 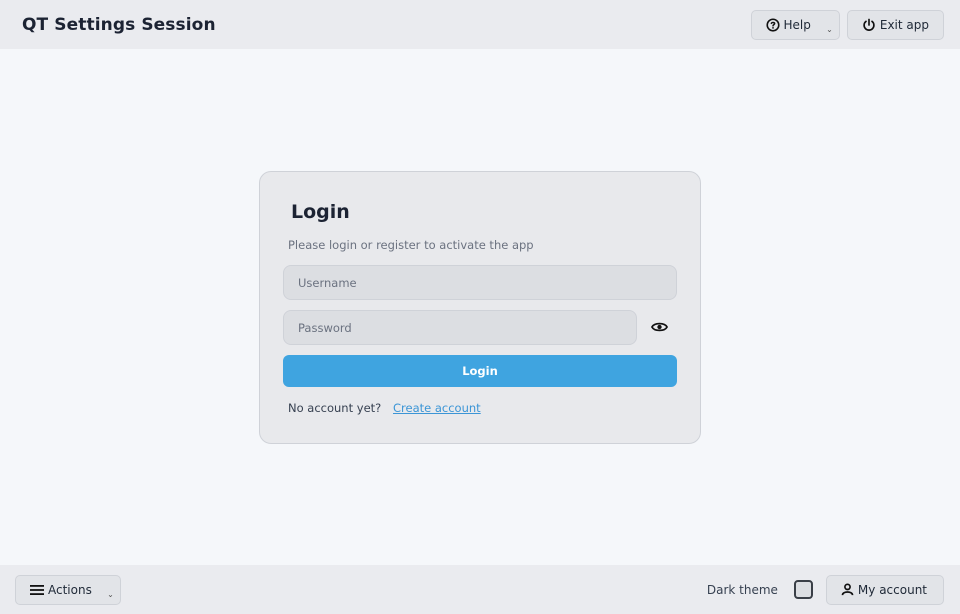 I want to click on create-account-link: Create account, so click(x=437, y=408).